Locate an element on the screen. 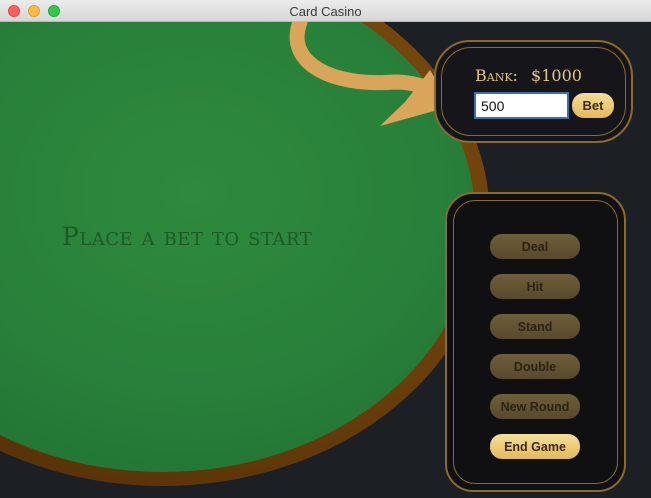 This screenshot has height=498, width=651. bet-input is located at coordinates (521, 105).